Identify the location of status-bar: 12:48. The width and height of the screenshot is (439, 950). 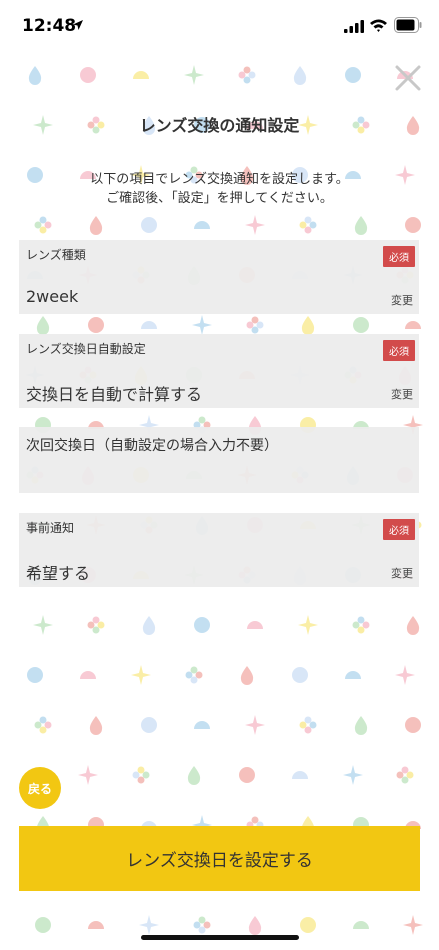
(219, 26).